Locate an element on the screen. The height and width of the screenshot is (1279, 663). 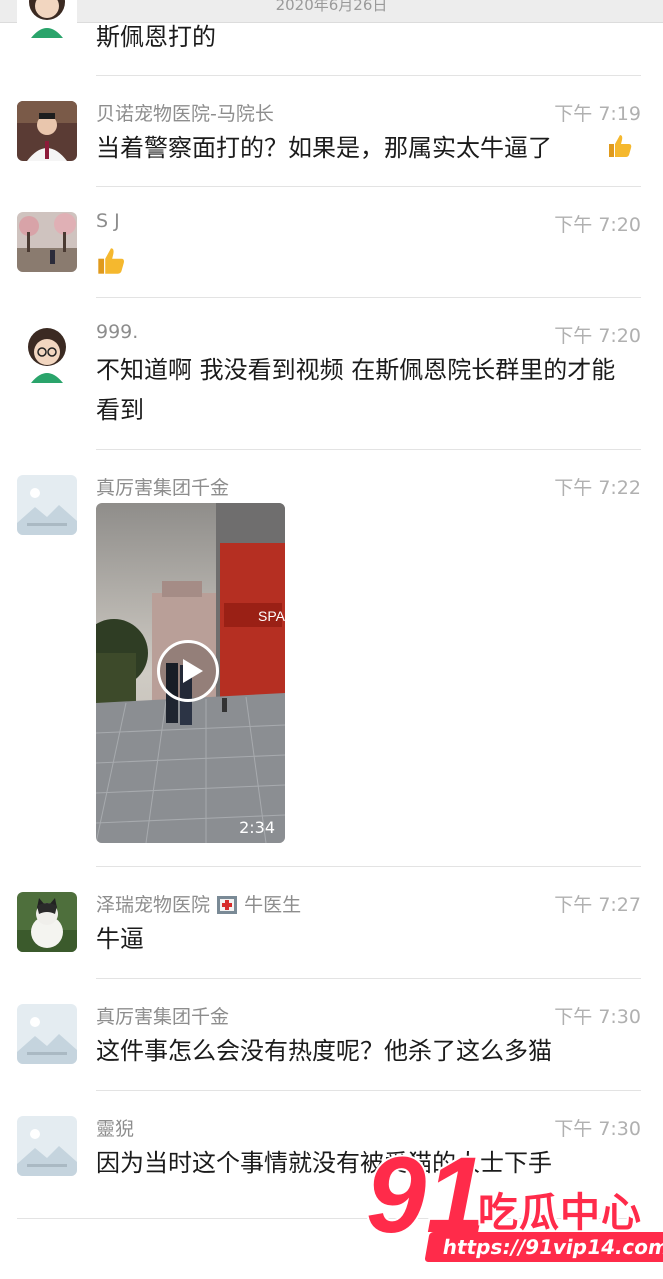
play-icon is located at coordinates (188, 671).